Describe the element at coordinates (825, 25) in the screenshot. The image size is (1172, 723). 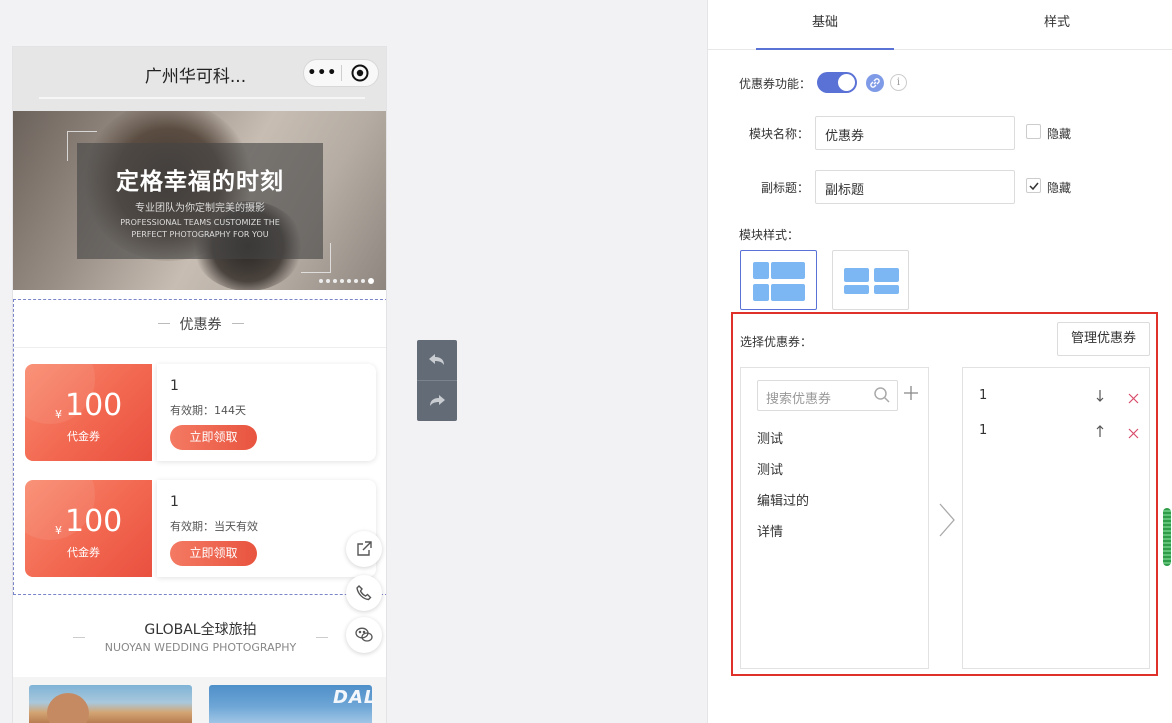
I see `tab-basic: 基础` at that location.